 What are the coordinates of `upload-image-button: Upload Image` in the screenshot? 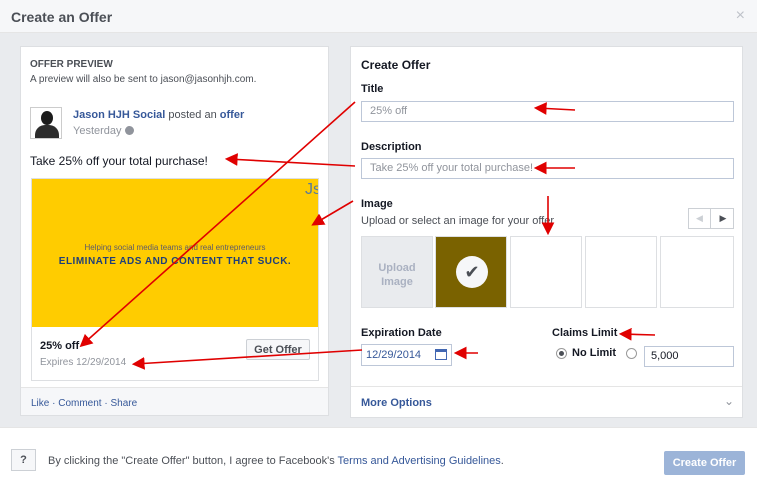 It's located at (397, 272).